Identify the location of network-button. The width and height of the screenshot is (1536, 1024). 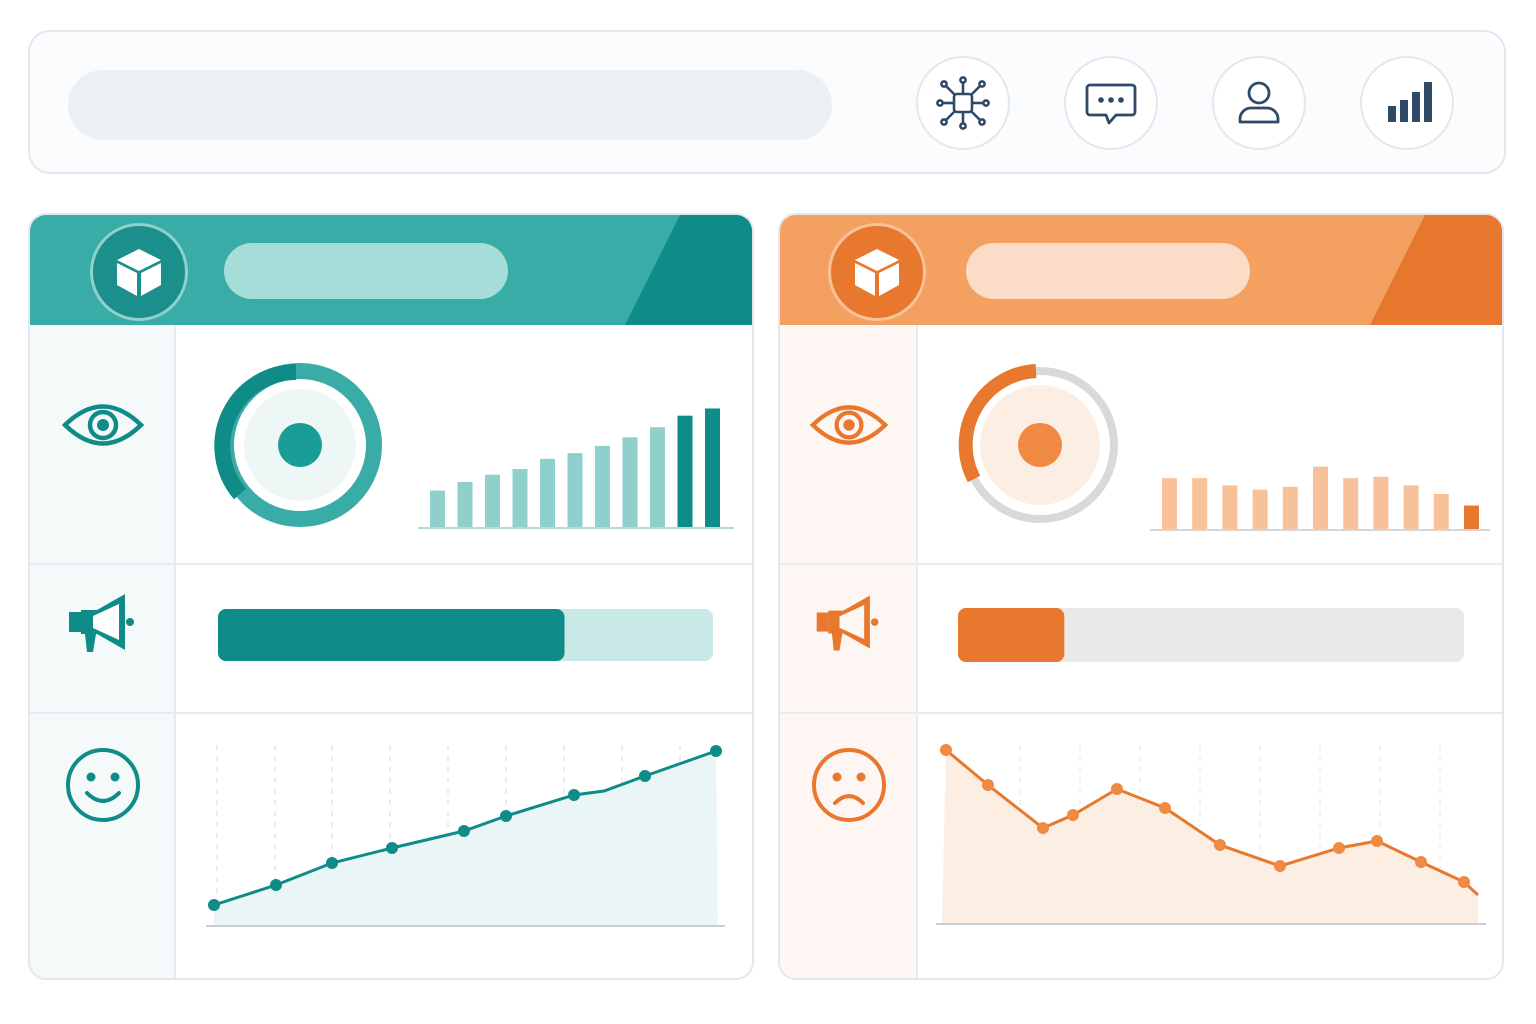
(963, 103).